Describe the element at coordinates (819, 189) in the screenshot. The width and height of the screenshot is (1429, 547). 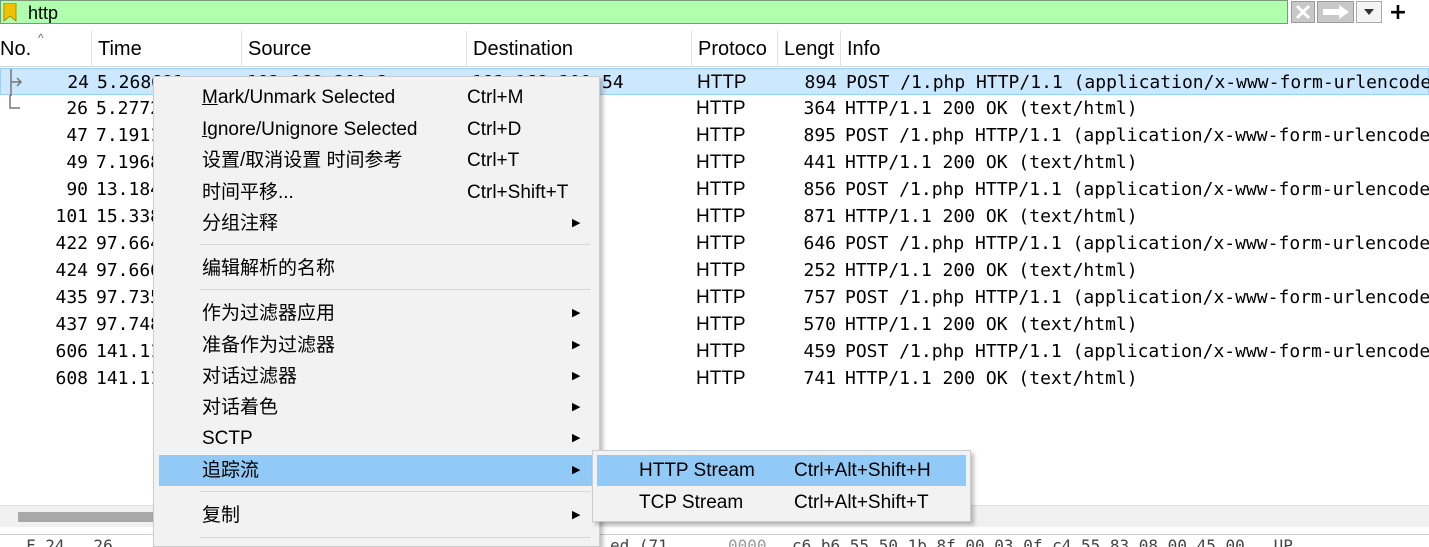
I see `packet-length: 856` at that location.